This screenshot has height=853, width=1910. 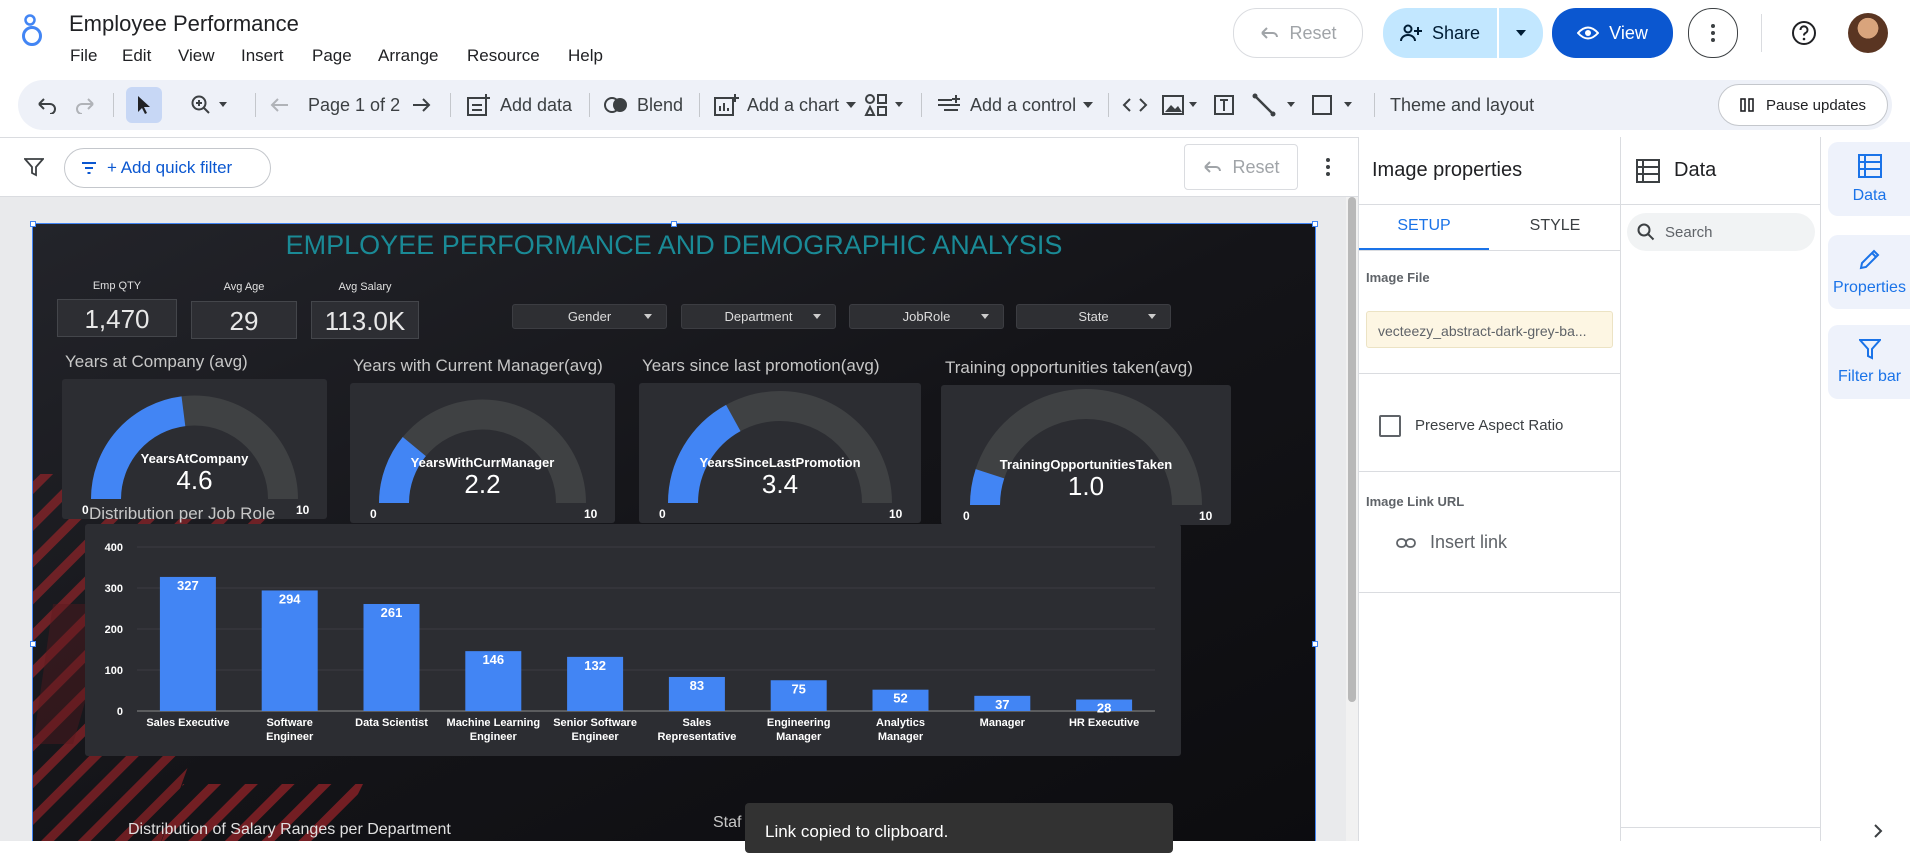 What do you see at coordinates (290, 737) in the screenshot?
I see `x-tick-label: Engineer` at bounding box center [290, 737].